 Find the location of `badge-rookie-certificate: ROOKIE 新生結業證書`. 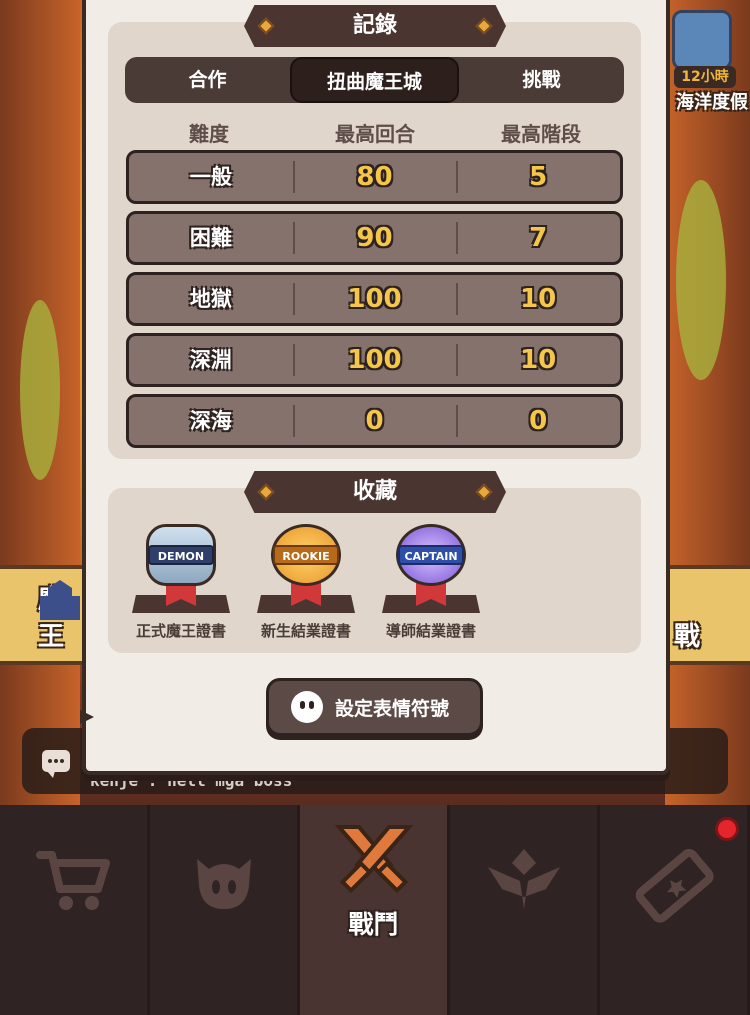

badge-rookie-certificate: ROOKIE 新生結業證書 is located at coordinates (306, 580).